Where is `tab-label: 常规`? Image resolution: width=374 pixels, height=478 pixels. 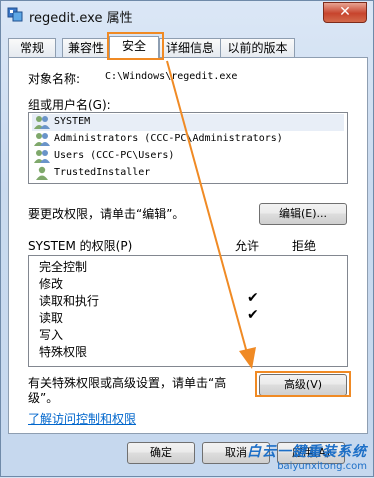
tab-label: 常规 is located at coordinates (31, 48).